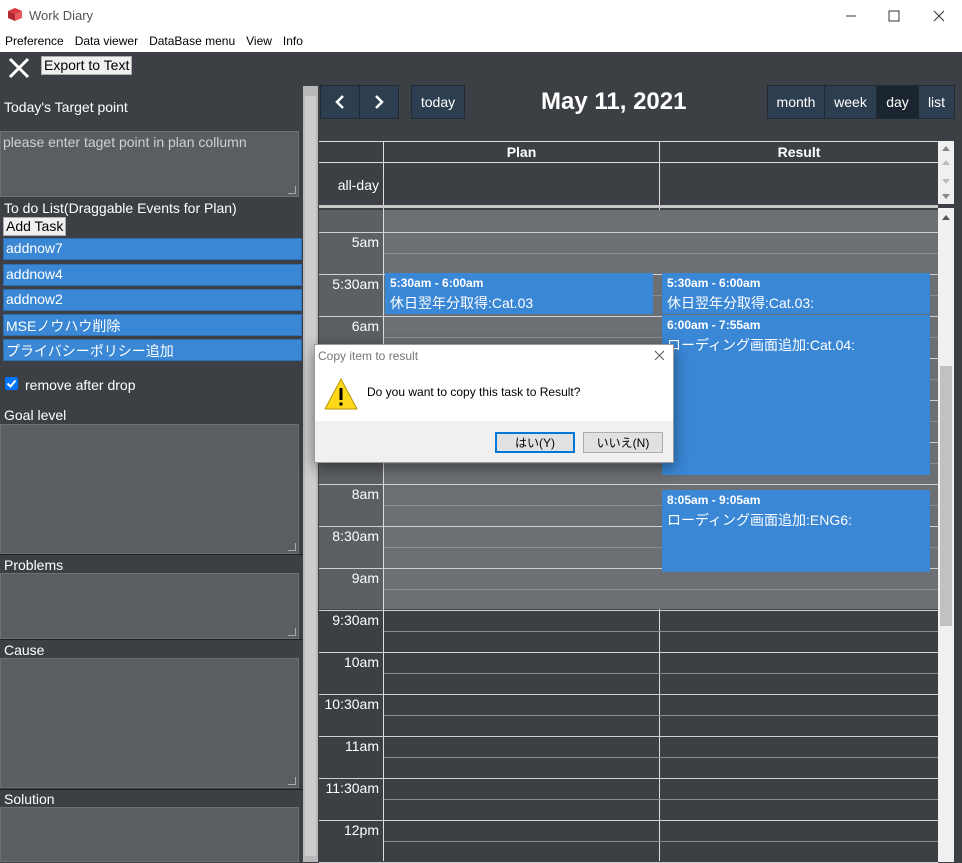  What do you see at coordinates (659, 356) in the screenshot?
I see `dialog-close-icon` at bounding box center [659, 356].